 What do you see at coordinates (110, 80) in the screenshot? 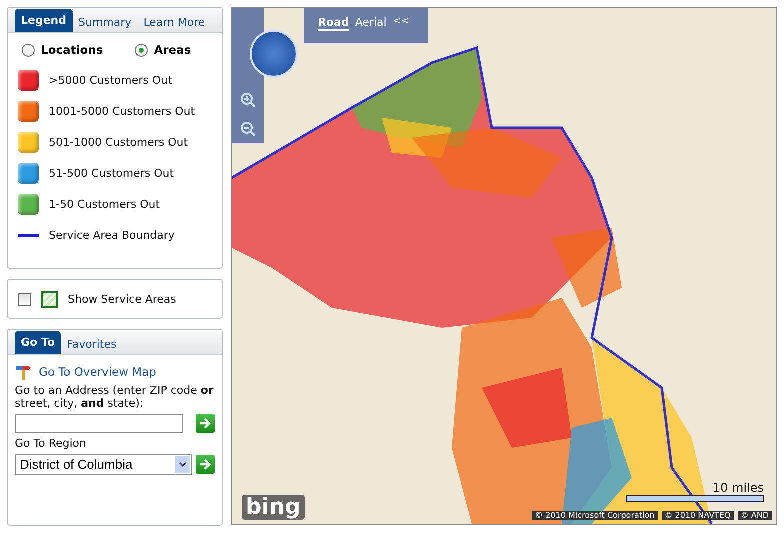
I see `legend-label: >5000 Customers Out` at bounding box center [110, 80].